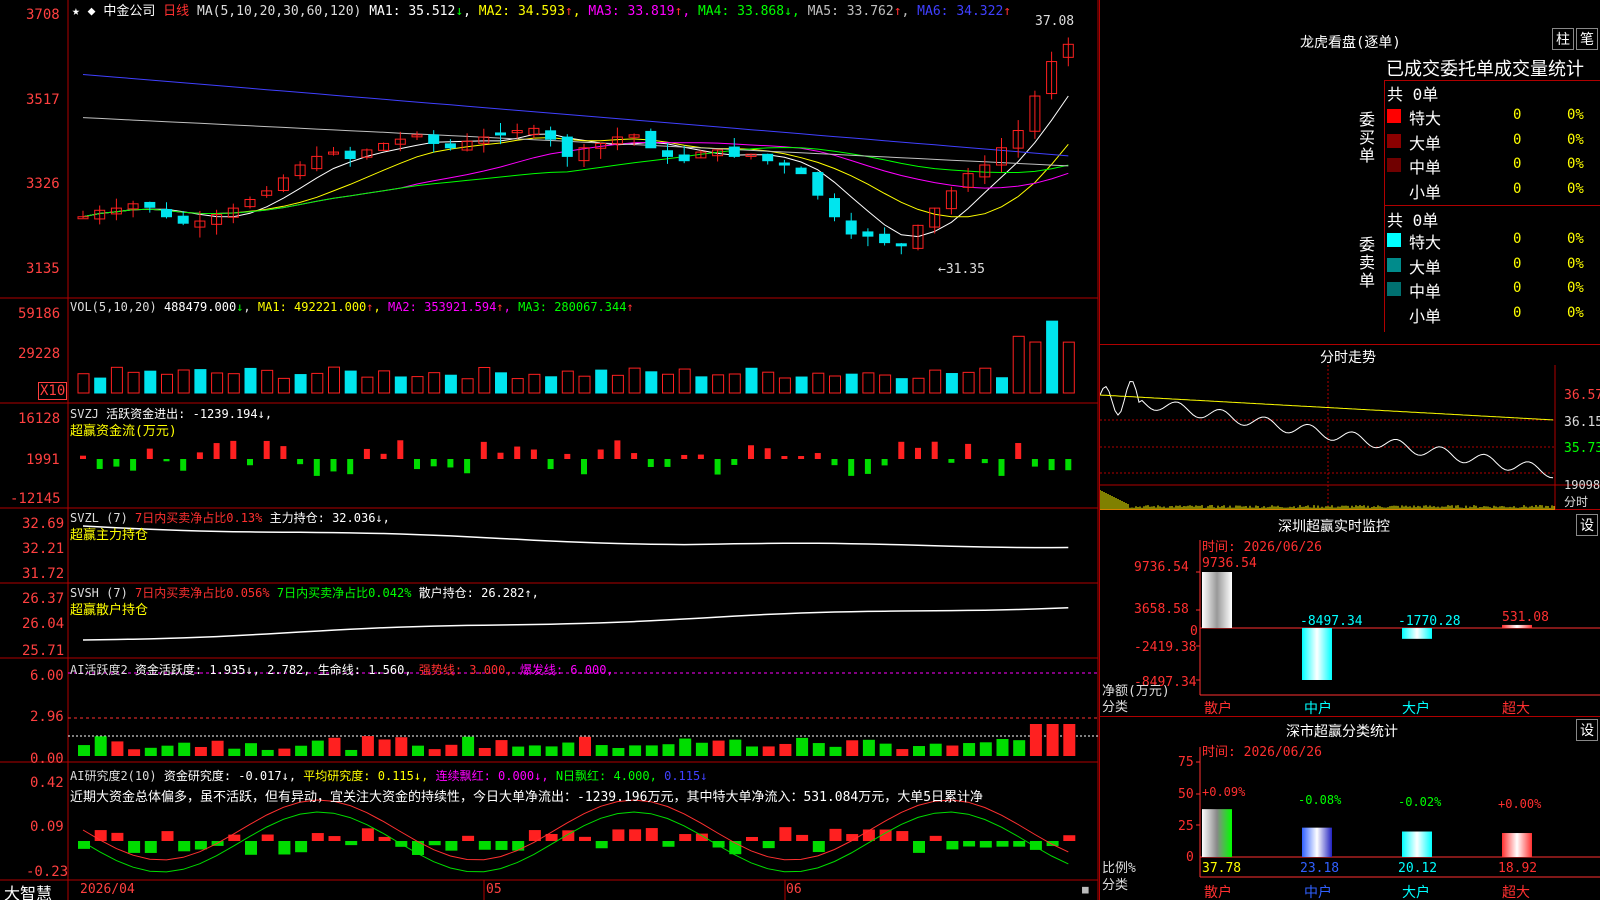 This screenshot has width=1600, height=900. I want to click on monitor-ytick-1: 9736.54, so click(1161, 567).